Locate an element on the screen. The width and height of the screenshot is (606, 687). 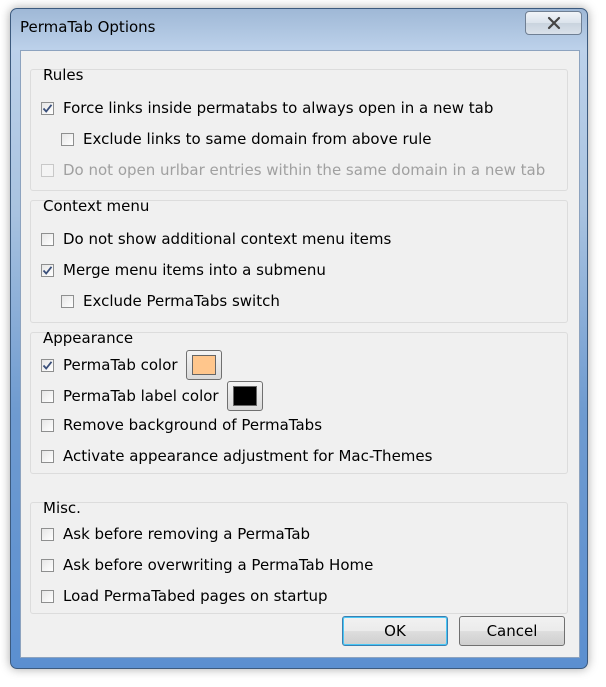
checkbox-merge-submenu: Merge menu items into a submenu is located at coordinates (183, 270).